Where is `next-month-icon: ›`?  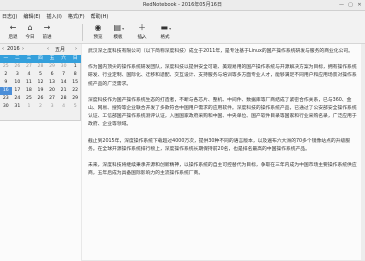
next-month-icon: › is located at coordinates (76, 49).